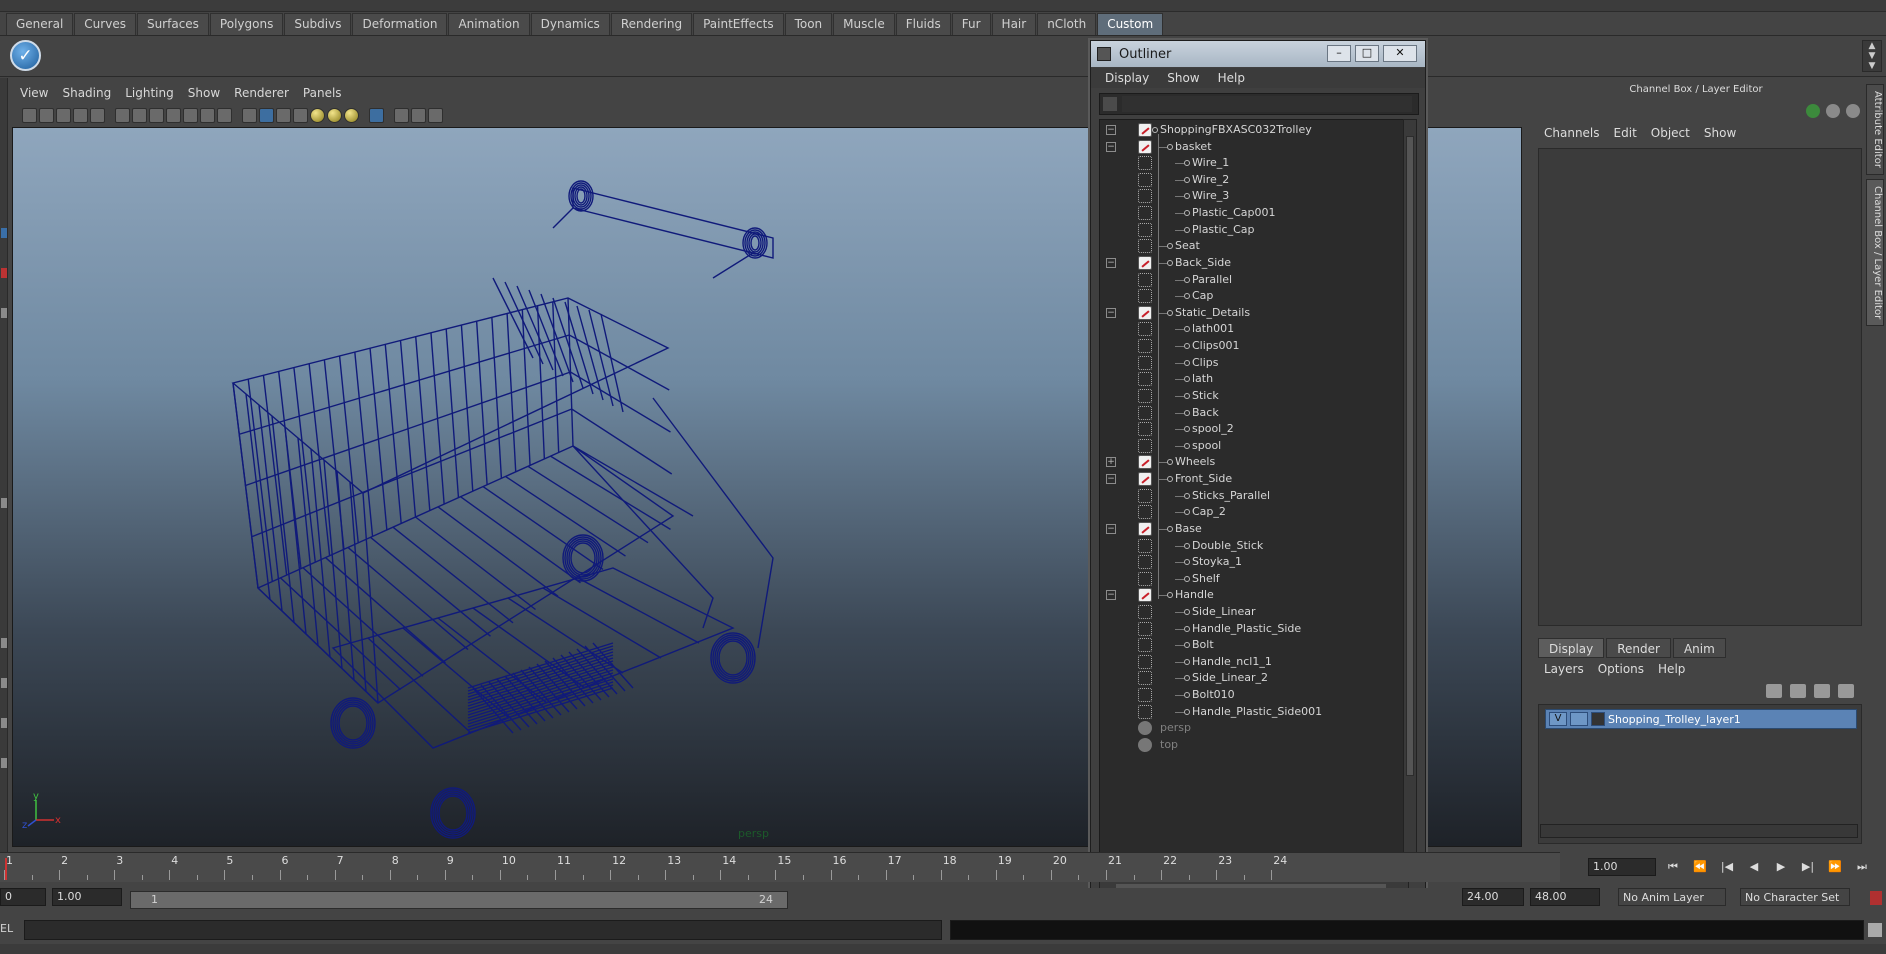 This screenshot has width=1886, height=954. Describe the element at coordinates (1846, 691) in the screenshot. I see `new-layer-from-selection-icon` at that location.